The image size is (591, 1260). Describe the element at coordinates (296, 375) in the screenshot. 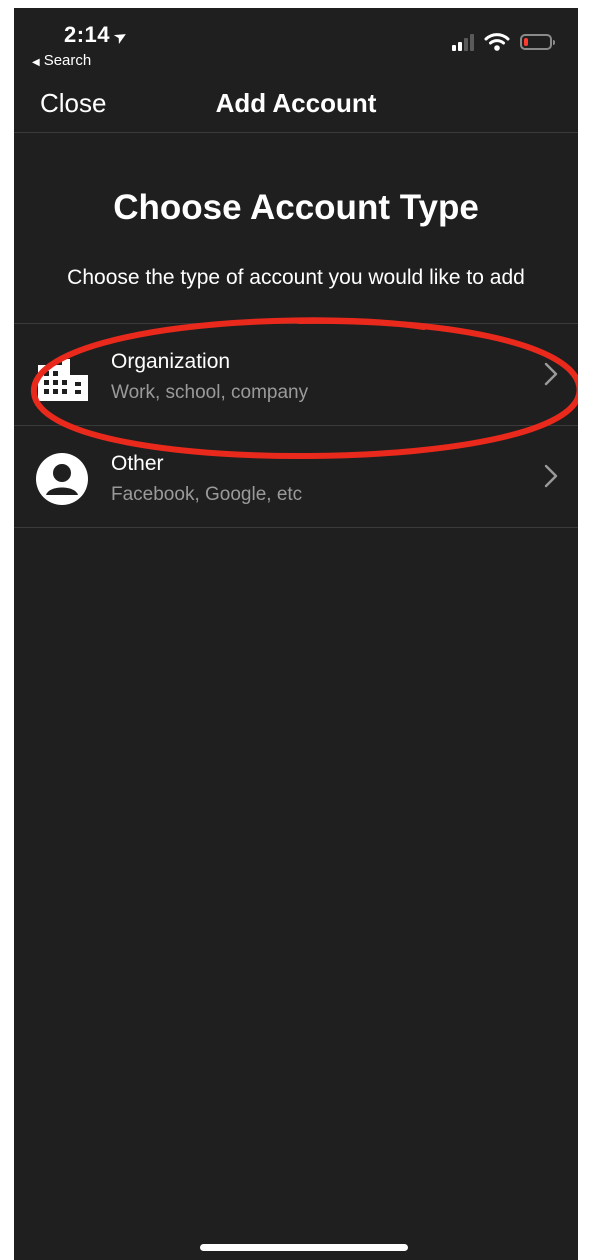

I see `option-organization: Organization Work, school, company` at that location.